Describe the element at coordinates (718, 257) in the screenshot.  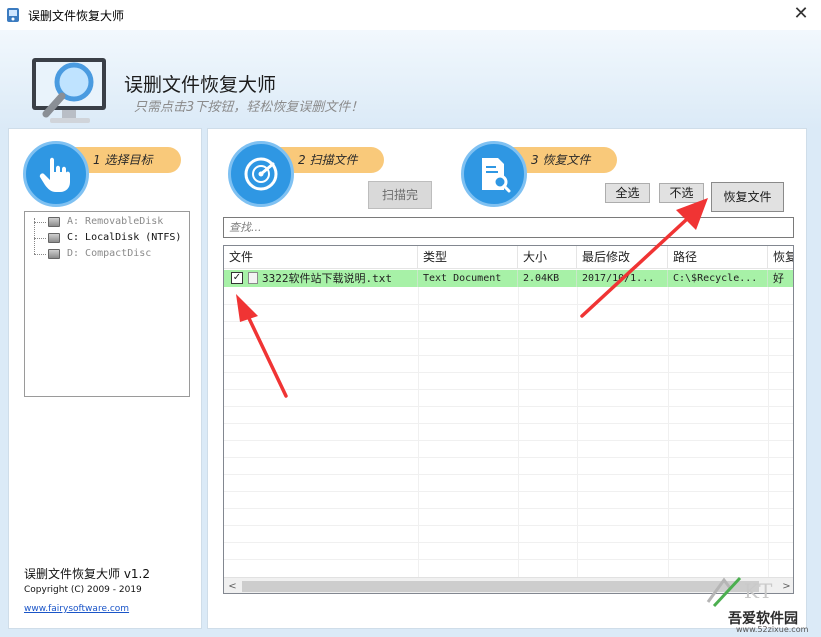
I see `column-header-path: 路径` at that location.